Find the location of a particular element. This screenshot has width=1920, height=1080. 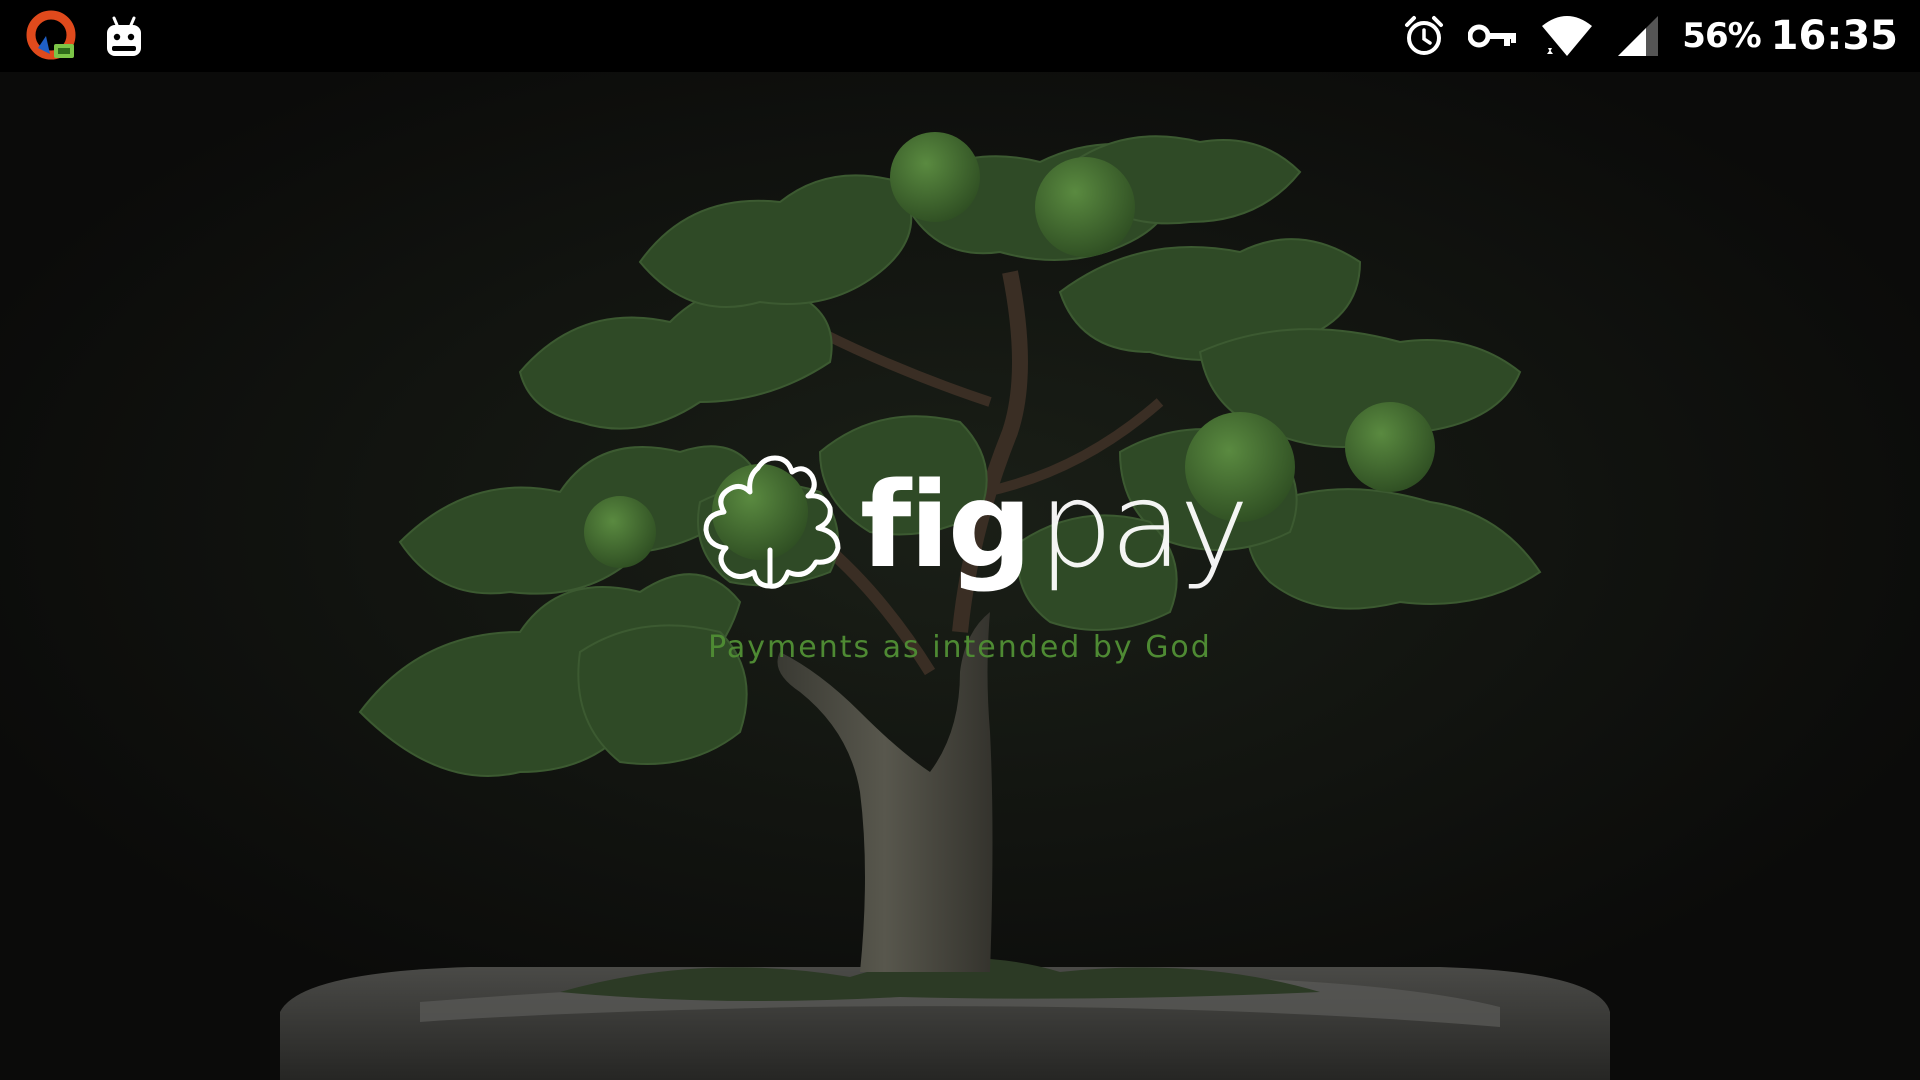

brand-name-light: pay is located at coordinates (1143, 525).